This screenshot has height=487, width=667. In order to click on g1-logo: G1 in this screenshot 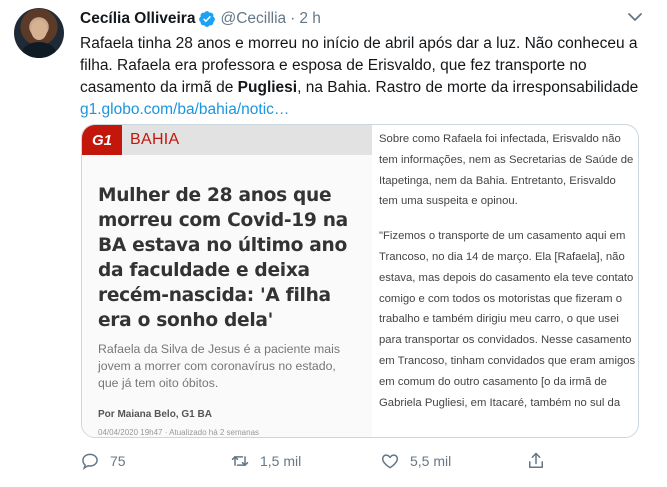, I will do `click(102, 140)`.